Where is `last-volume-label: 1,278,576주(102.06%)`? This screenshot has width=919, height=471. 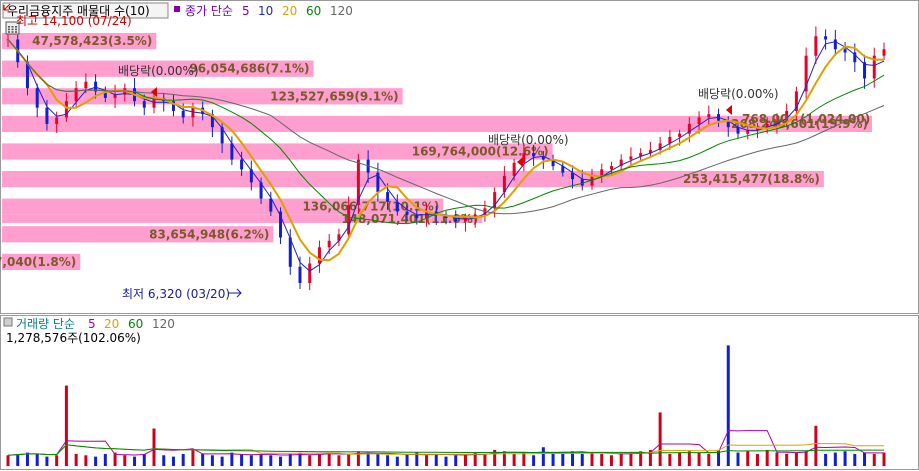 last-volume-label: 1,278,576주(102.06%) is located at coordinates (73, 338).